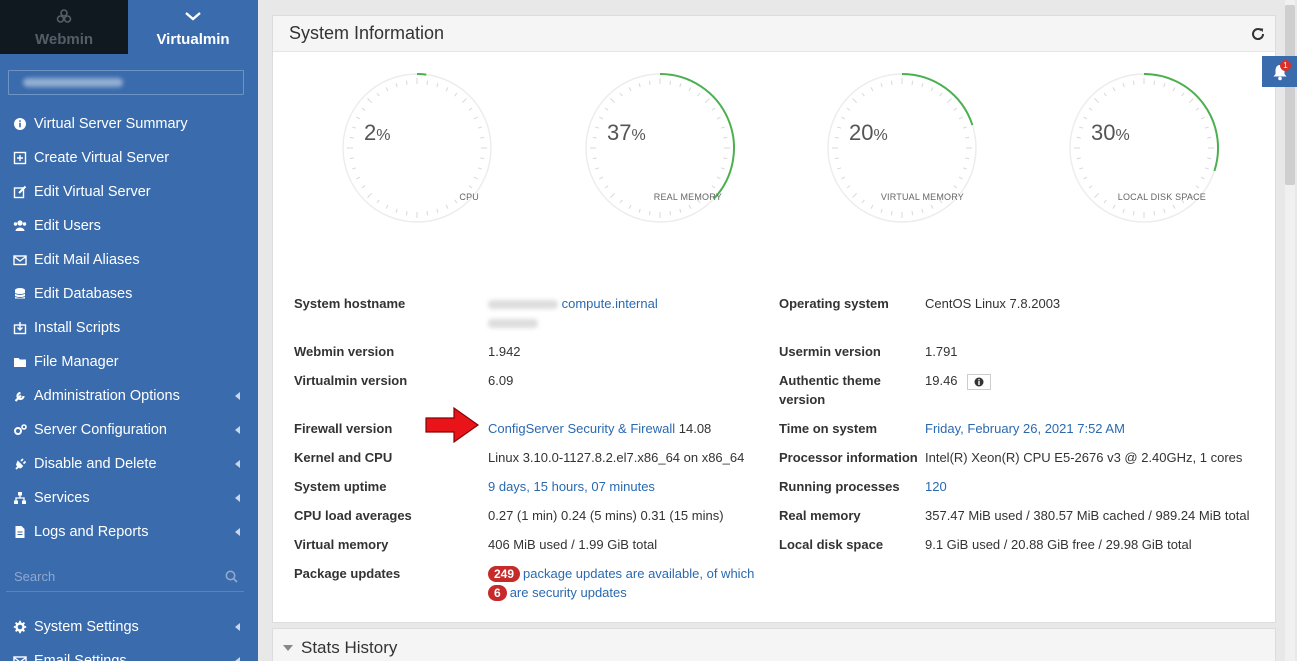  What do you see at coordinates (126, 82) in the screenshot?
I see `domain-select` at bounding box center [126, 82].